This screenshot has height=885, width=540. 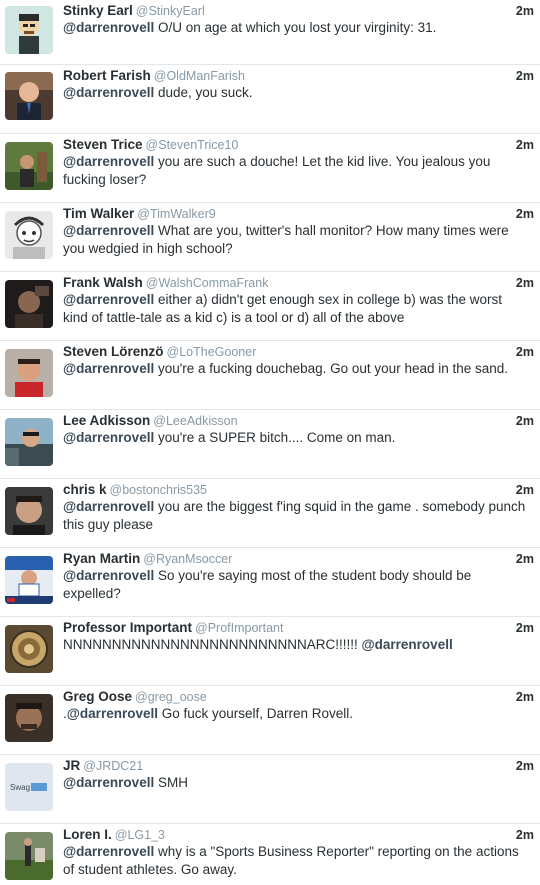 What do you see at coordinates (294, 783) in the screenshot?
I see `tweet-text: @darrenrovell SMH` at bounding box center [294, 783].